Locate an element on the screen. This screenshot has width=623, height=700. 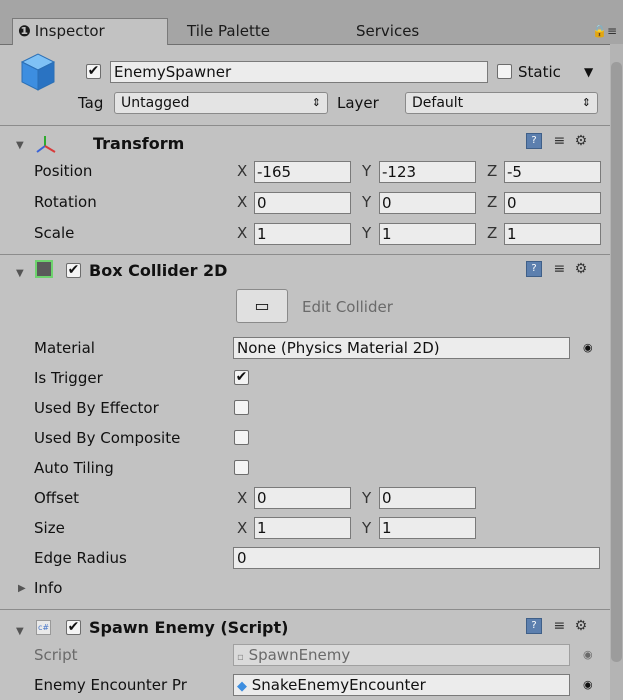
scale-z-field: 1 is located at coordinates (552, 234).